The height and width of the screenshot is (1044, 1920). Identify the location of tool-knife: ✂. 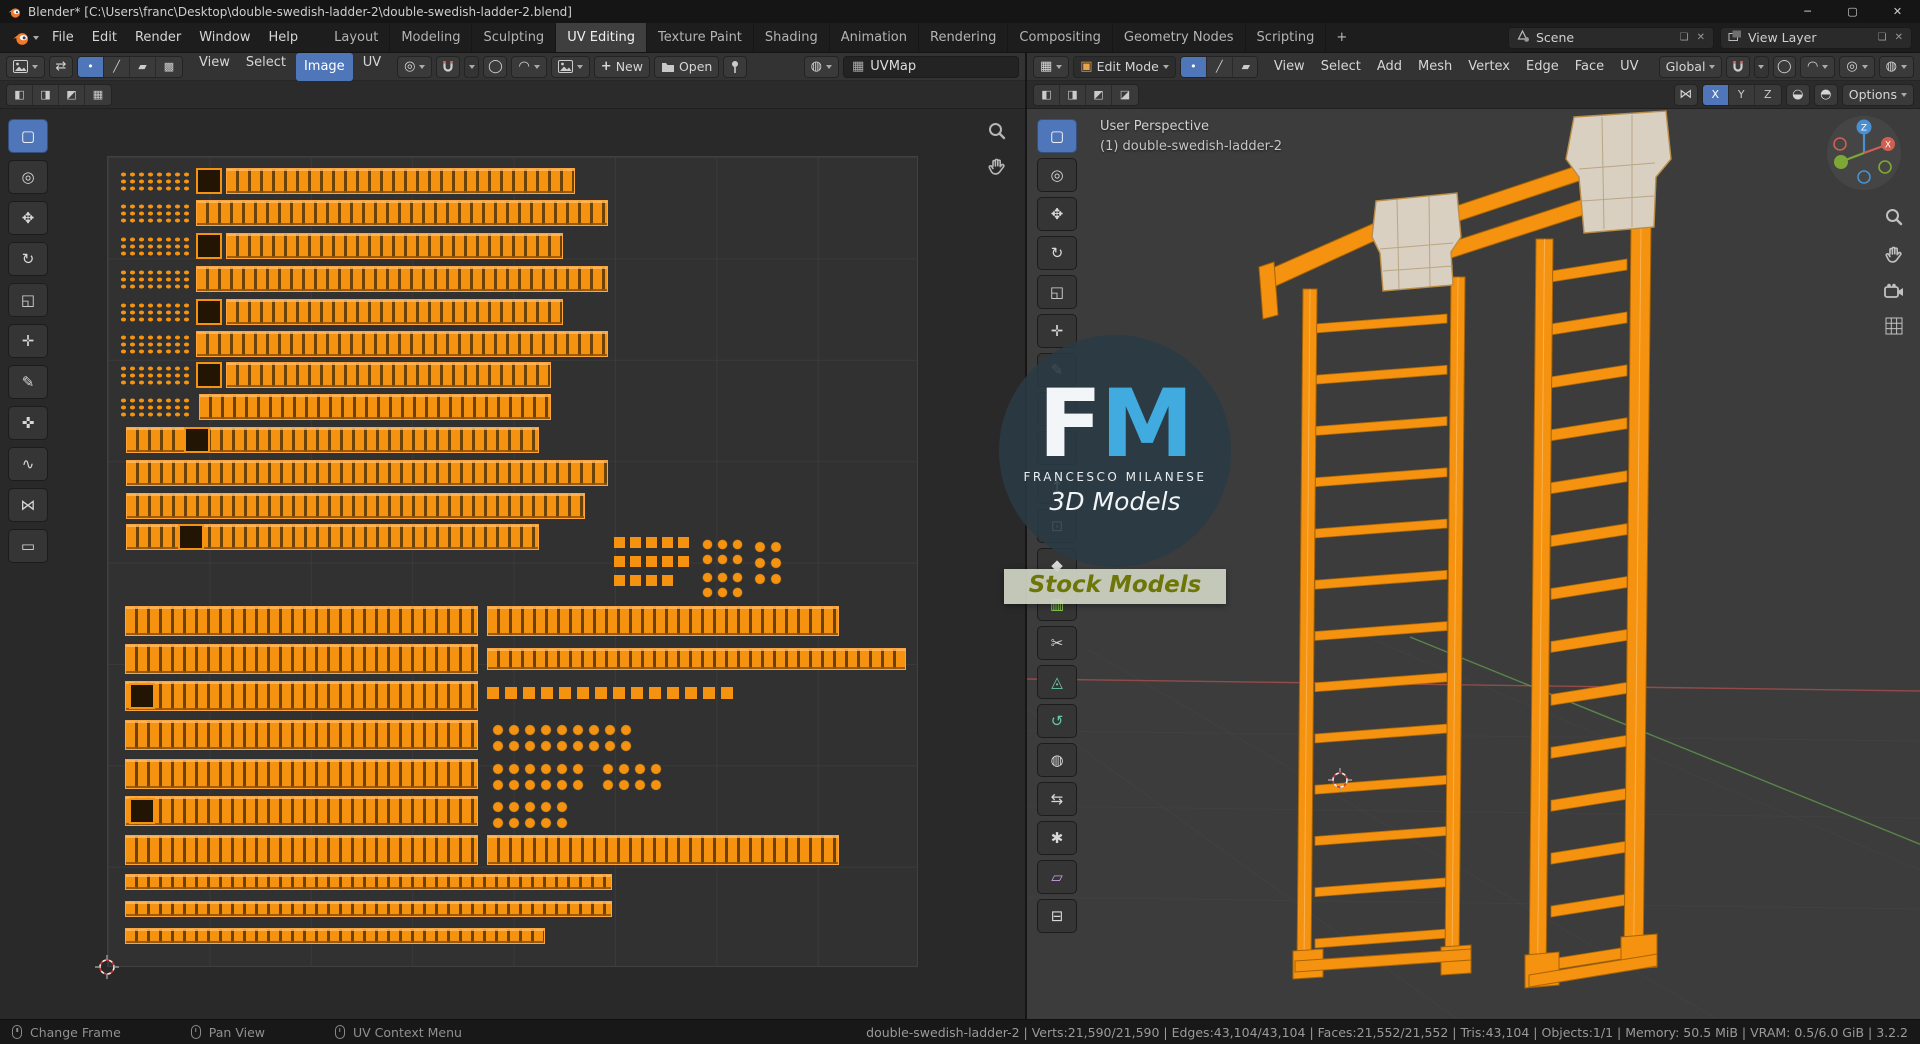
(1057, 643).